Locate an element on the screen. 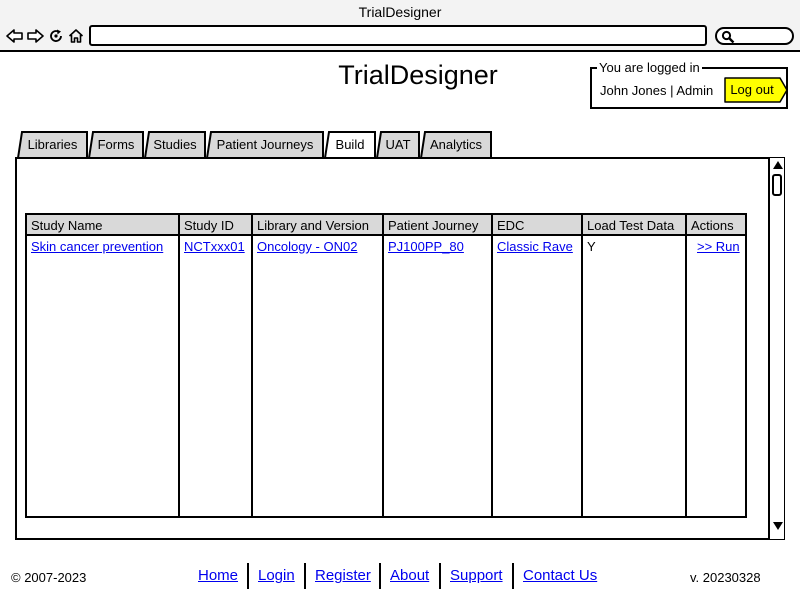 The height and width of the screenshot is (600, 800). tab-label: Build is located at coordinates (350, 144).